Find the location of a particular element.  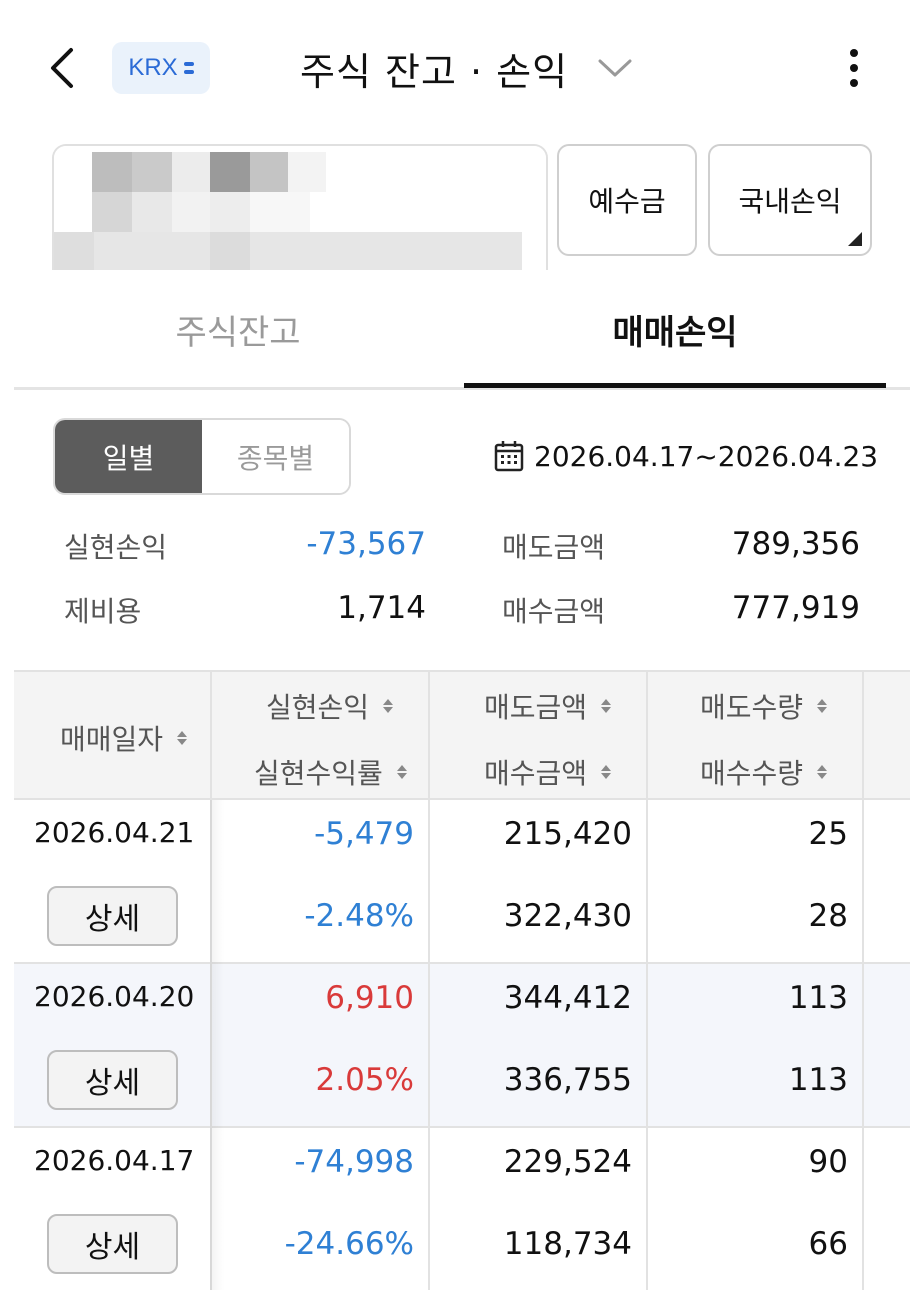

account-selector is located at coordinates (300, 207).